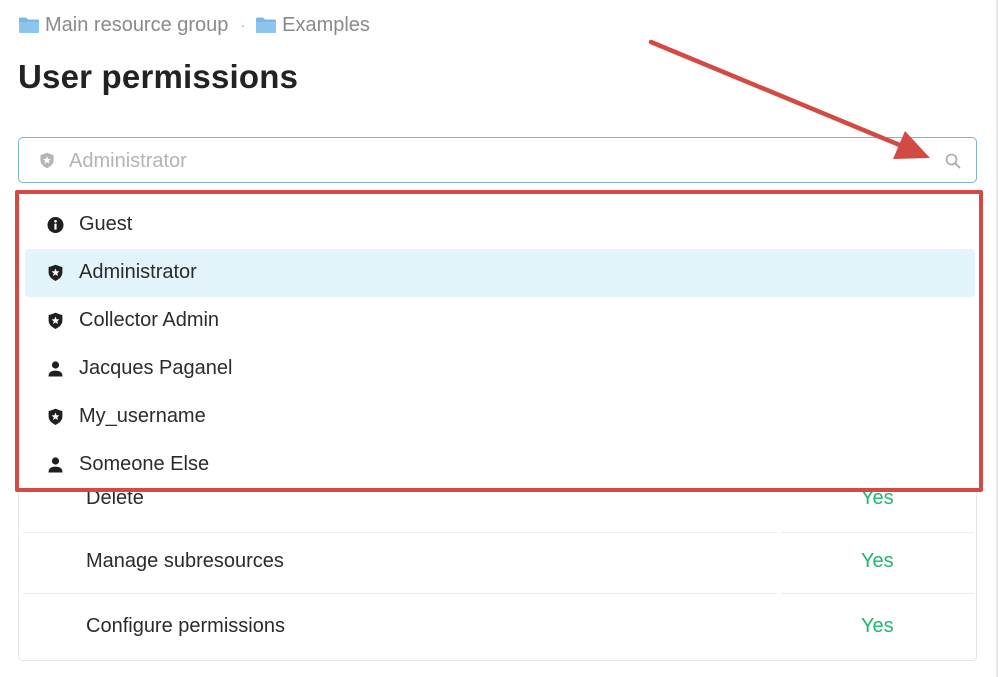  I want to click on page-title: User permissions, so click(158, 76).